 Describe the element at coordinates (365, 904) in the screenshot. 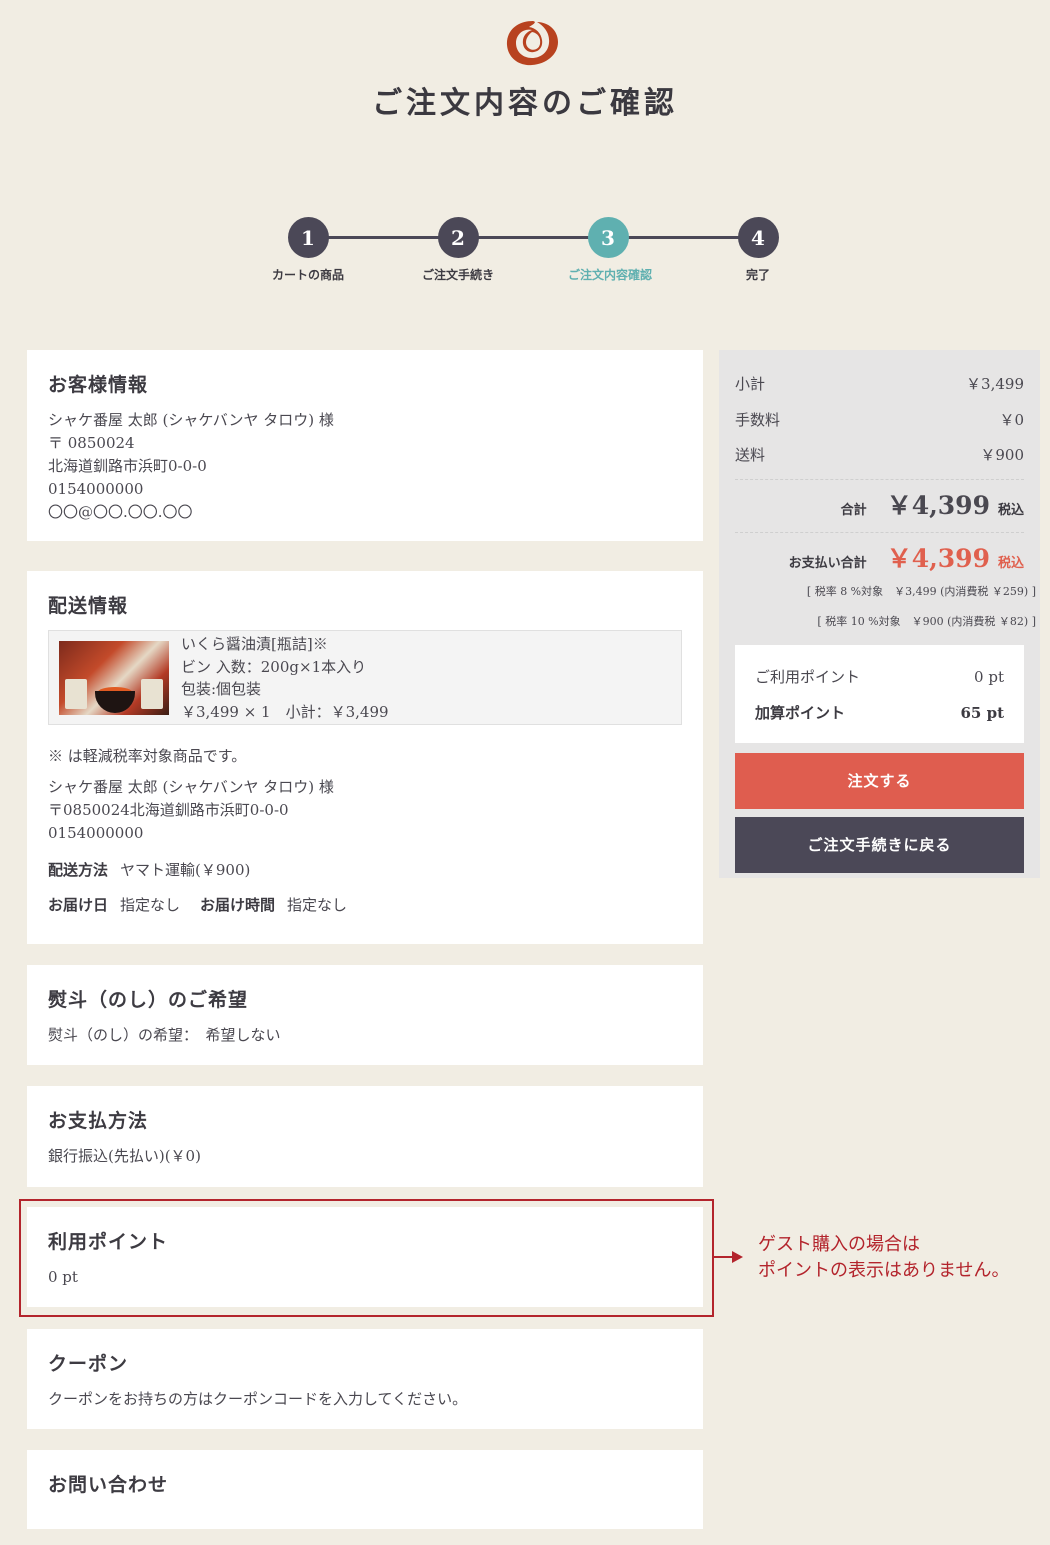

I see `delivery-schedule: お届け日 指定なし お届け時間 指定なし` at that location.